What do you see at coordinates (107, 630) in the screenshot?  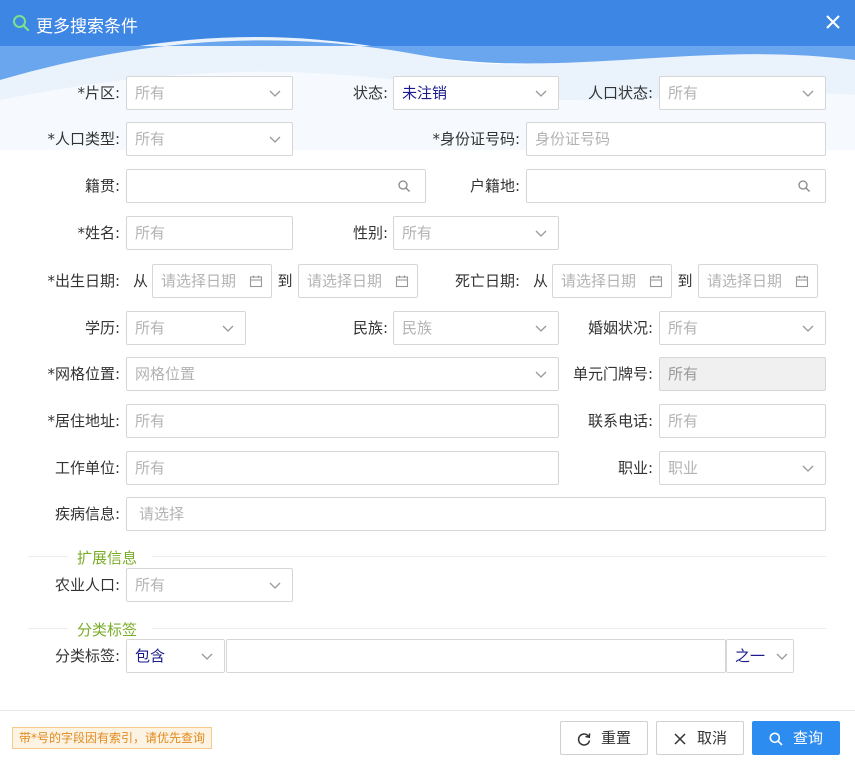 I see `tags-section-title: 分类标签` at bounding box center [107, 630].